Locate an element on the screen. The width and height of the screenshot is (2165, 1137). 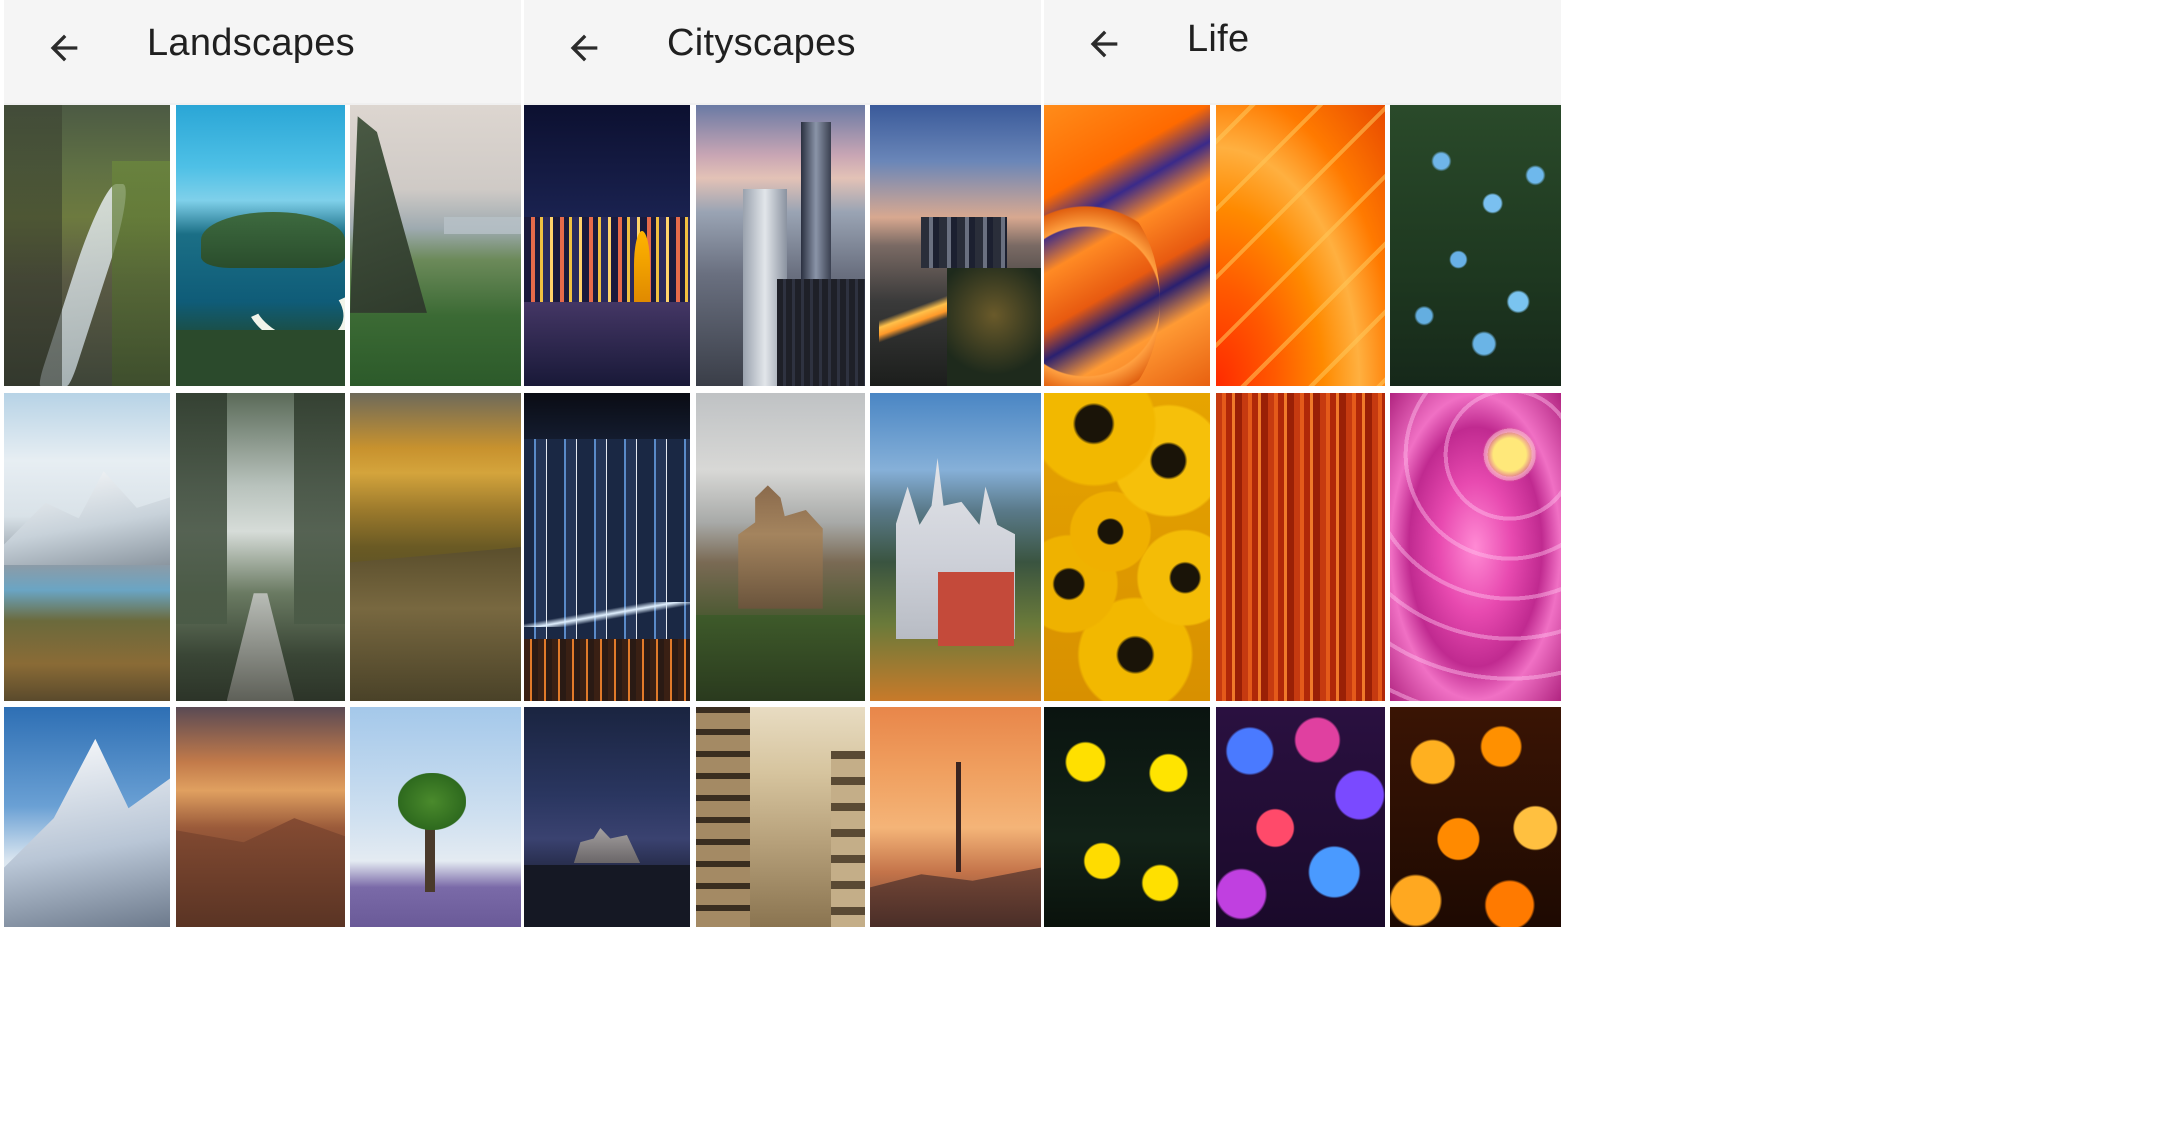
wallpaper-thumbnail-hilltop-castle is located at coordinates (780, 547).